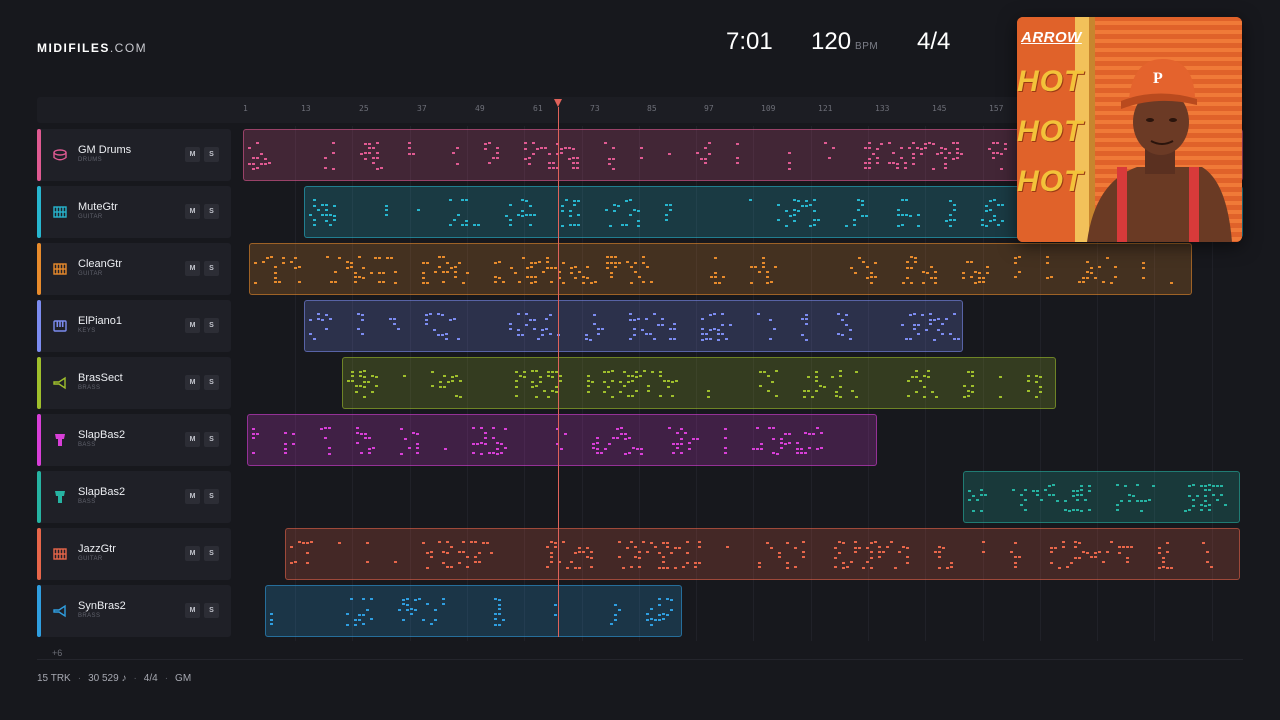 This screenshot has height=720, width=1280. I want to click on svg-text: P, so click(1158, 78).